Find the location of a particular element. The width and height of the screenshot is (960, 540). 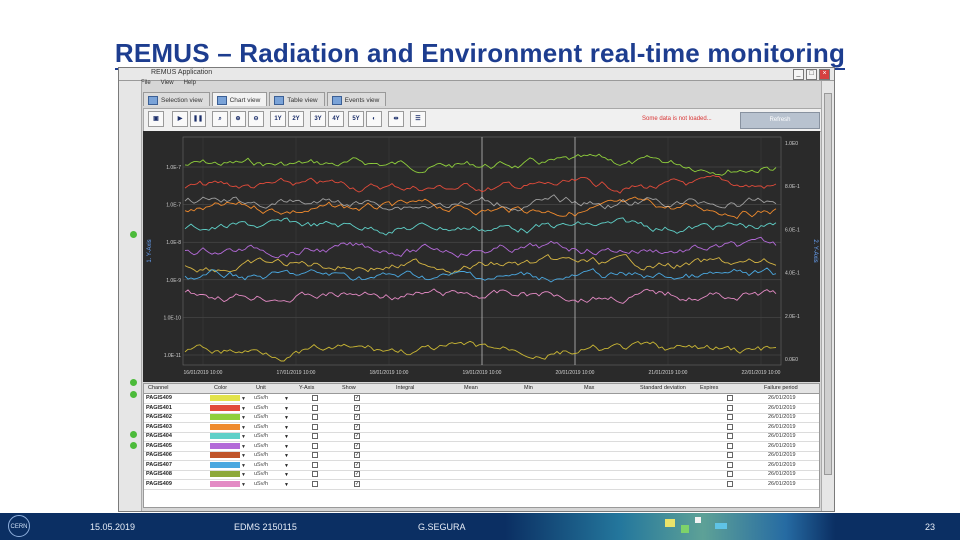

table-row: PAGIS402 ▼ uSv/h ▼ ✓ 26/01/2019 is located at coordinates (481, 418).